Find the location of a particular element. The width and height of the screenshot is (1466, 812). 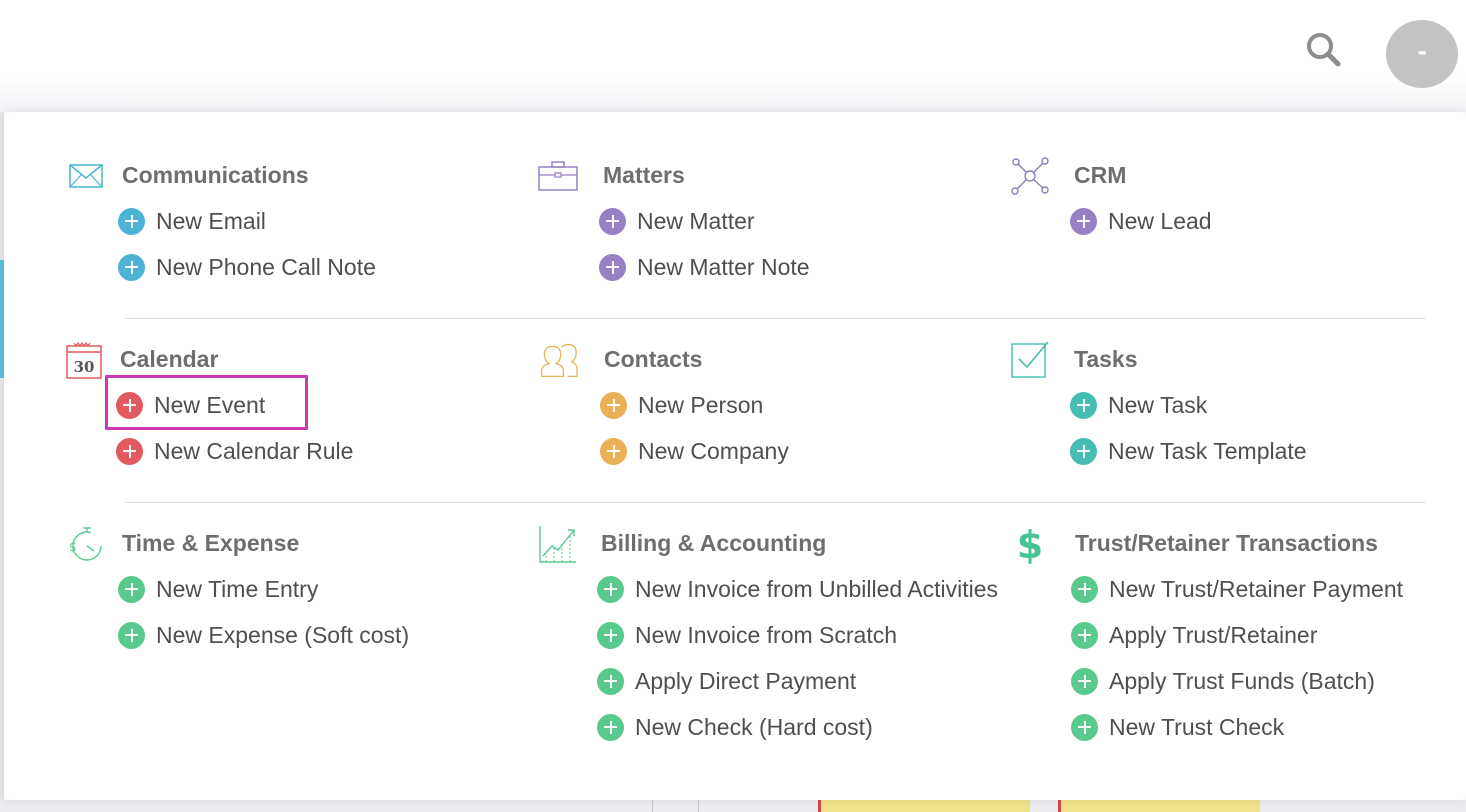

avatar: - is located at coordinates (1422, 54).